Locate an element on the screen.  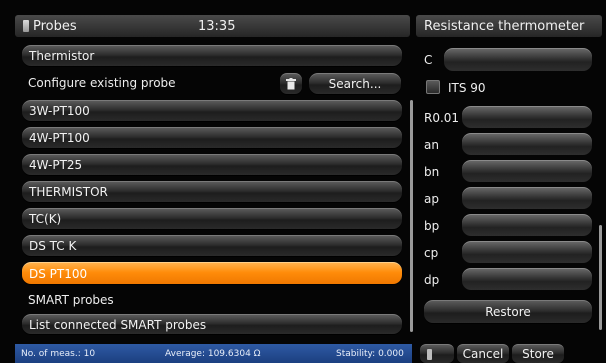
coef-label-cp: cp is located at coordinates (431, 253).